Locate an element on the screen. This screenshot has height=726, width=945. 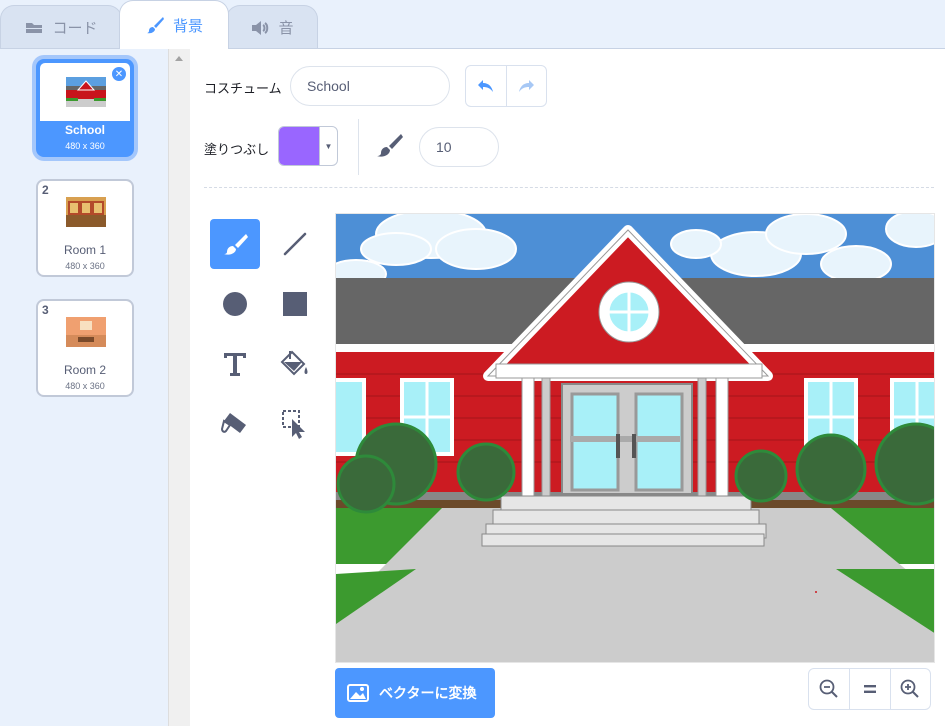
rectangle-tool is located at coordinates (295, 304).